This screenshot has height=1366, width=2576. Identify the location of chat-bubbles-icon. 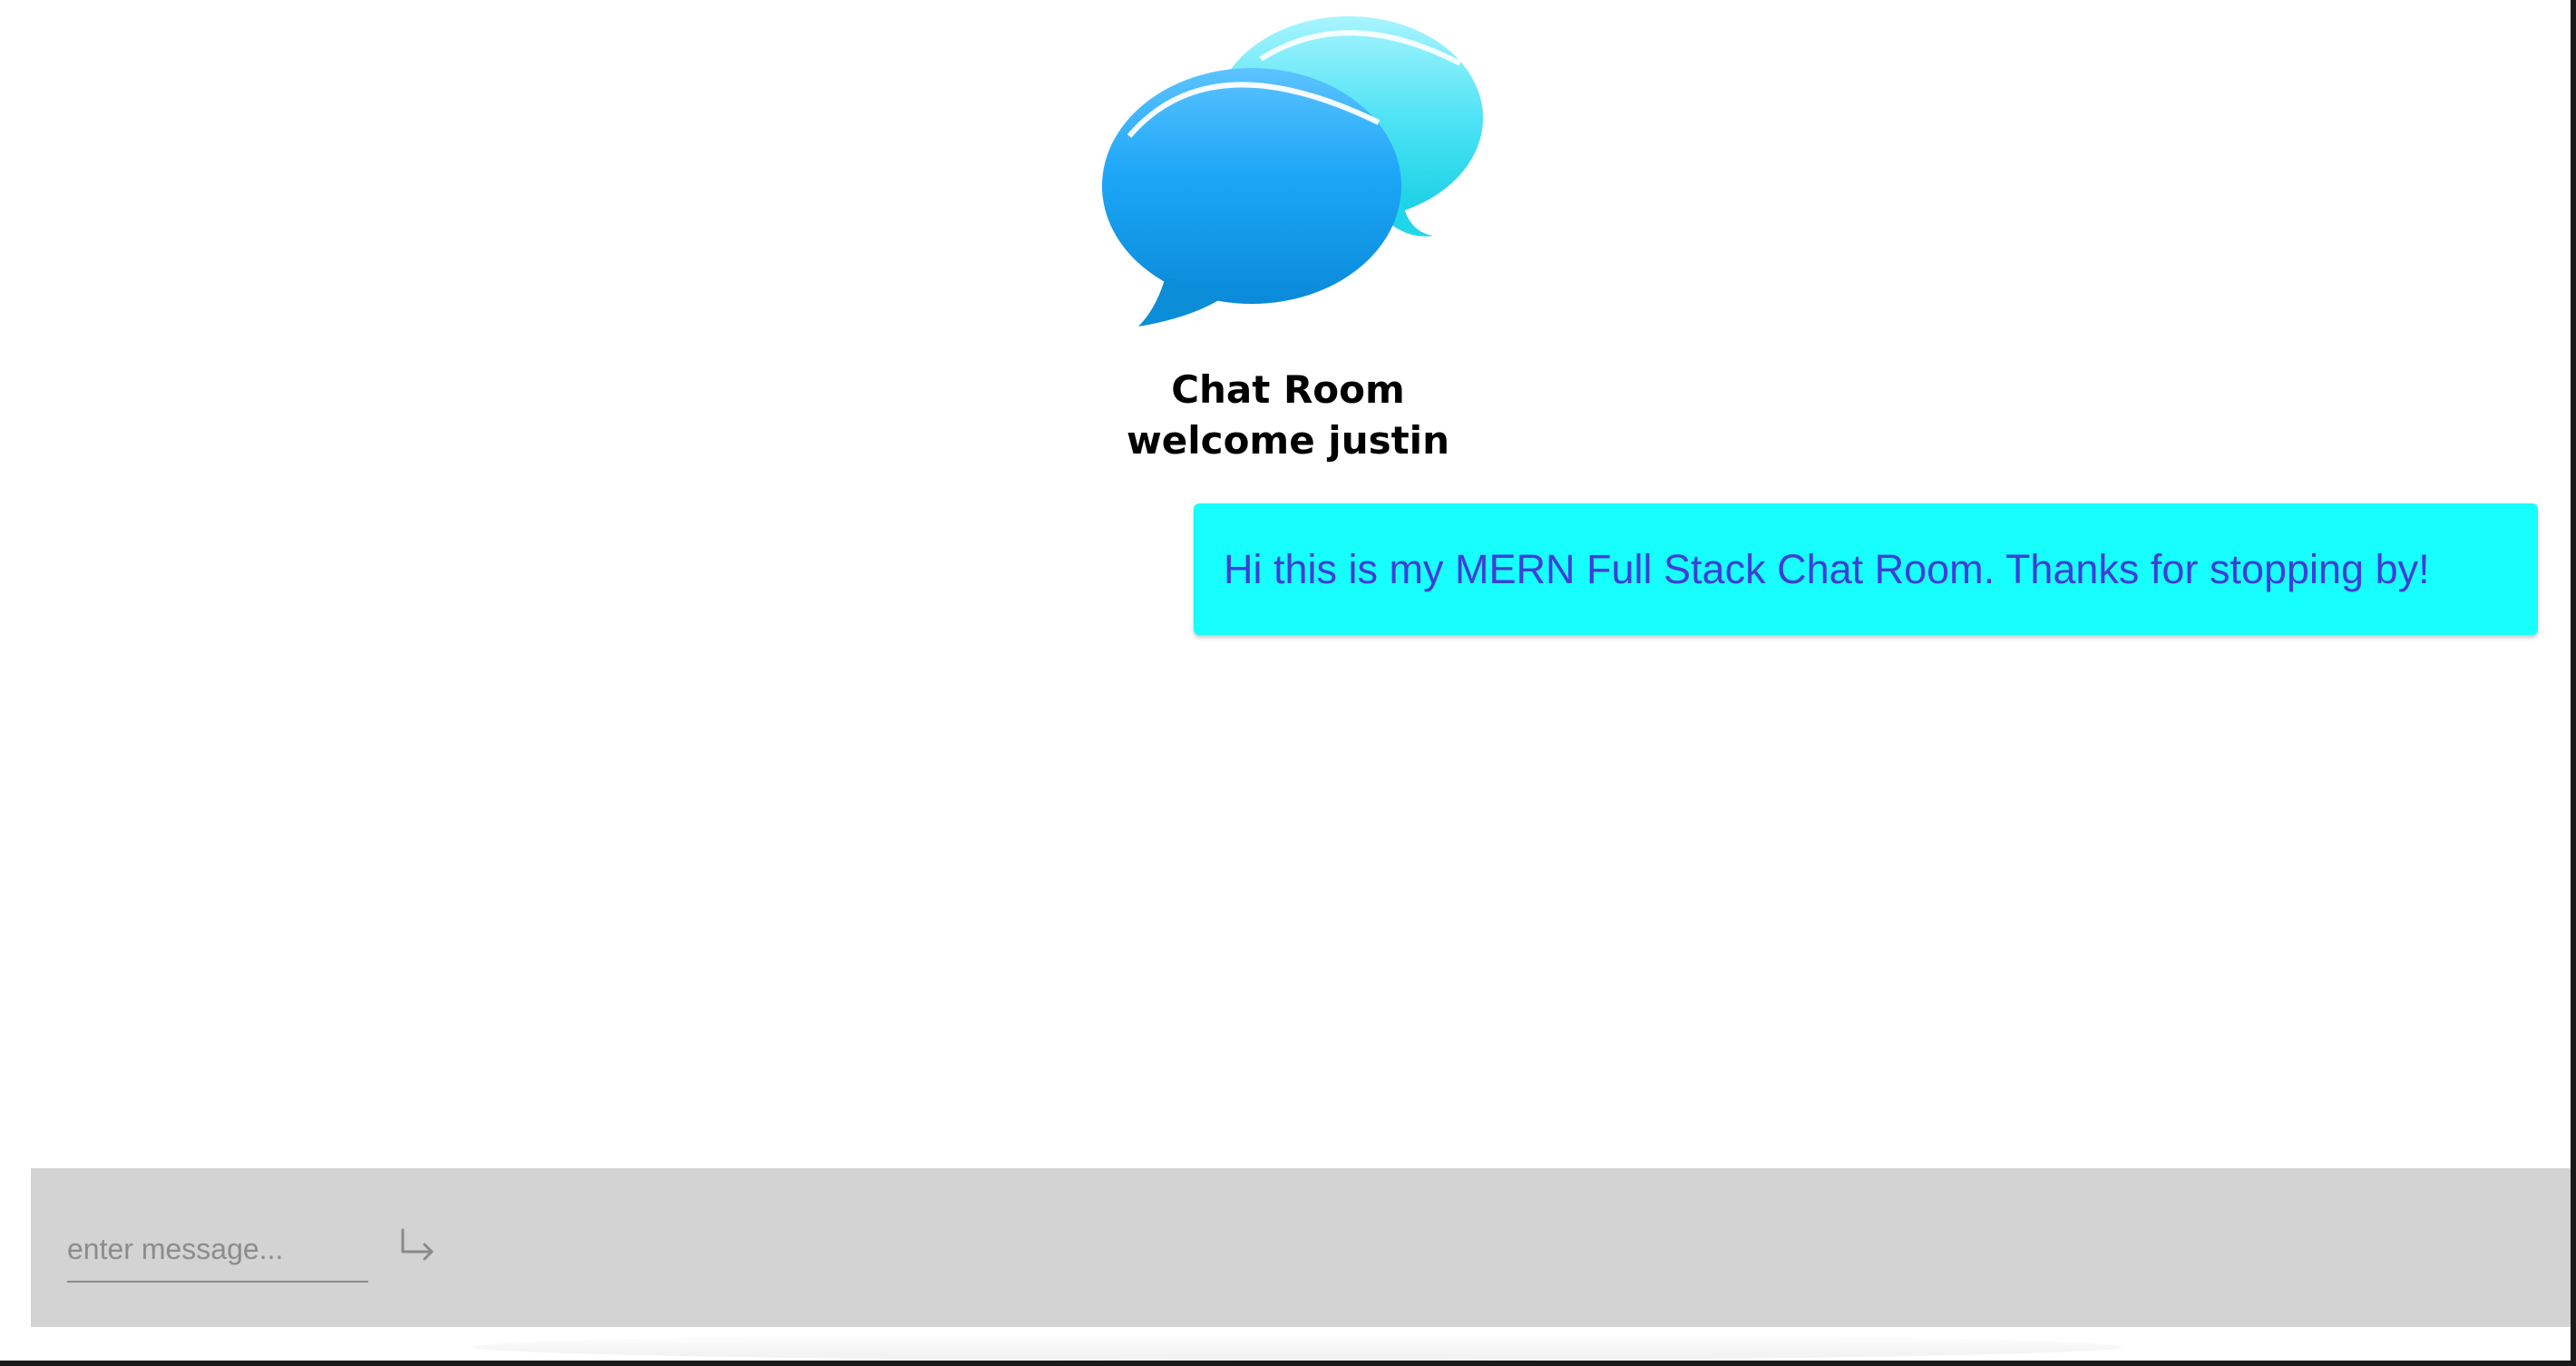
(1292, 171).